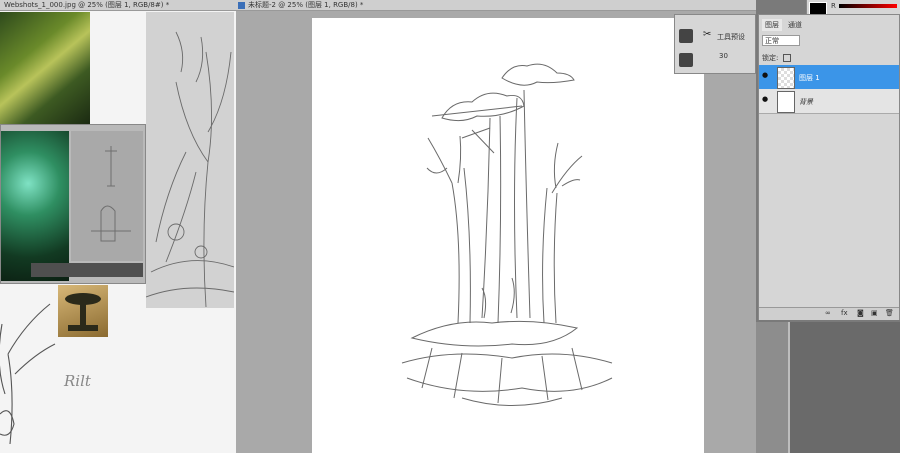 Image resolution: width=900 pixels, height=453 pixels. I want to click on sketch-panel, so click(107, 196).